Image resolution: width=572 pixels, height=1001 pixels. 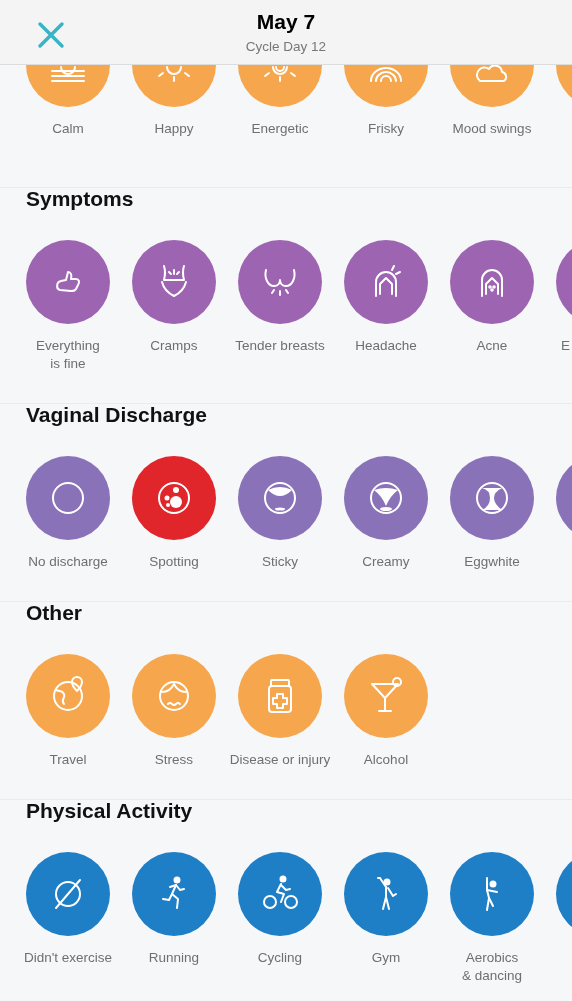 I want to click on option-label: Spotting, so click(x=174, y=562).